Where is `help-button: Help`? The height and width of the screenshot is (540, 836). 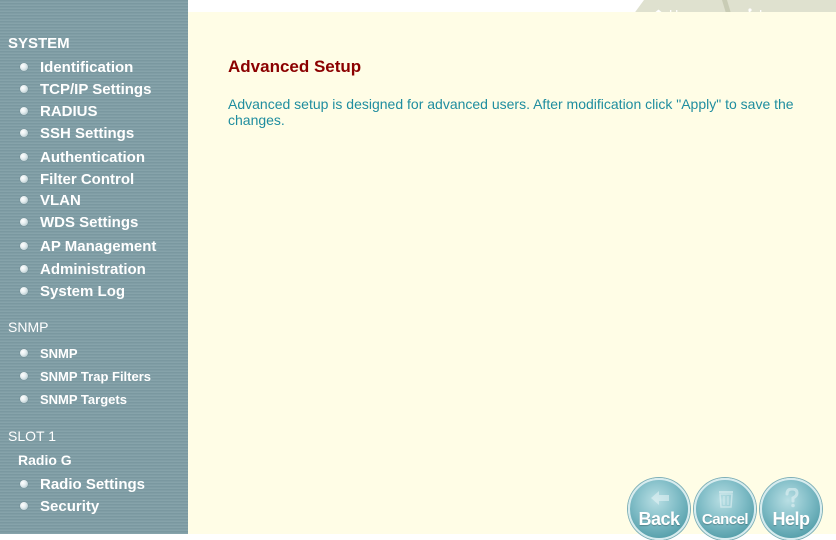
help-button: Help is located at coordinates (791, 509).